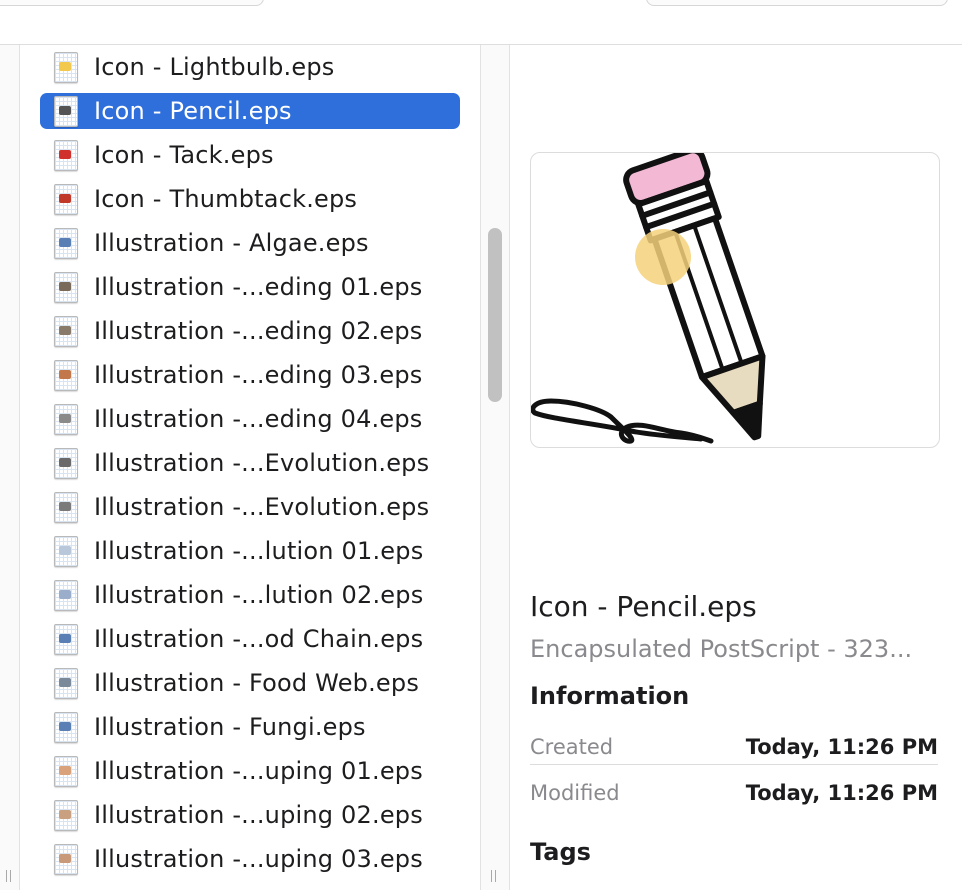  Describe the element at coordinates (258, 419) in the screenshot. I see `file-name: Illustration -...eding 04.eps` at that location.